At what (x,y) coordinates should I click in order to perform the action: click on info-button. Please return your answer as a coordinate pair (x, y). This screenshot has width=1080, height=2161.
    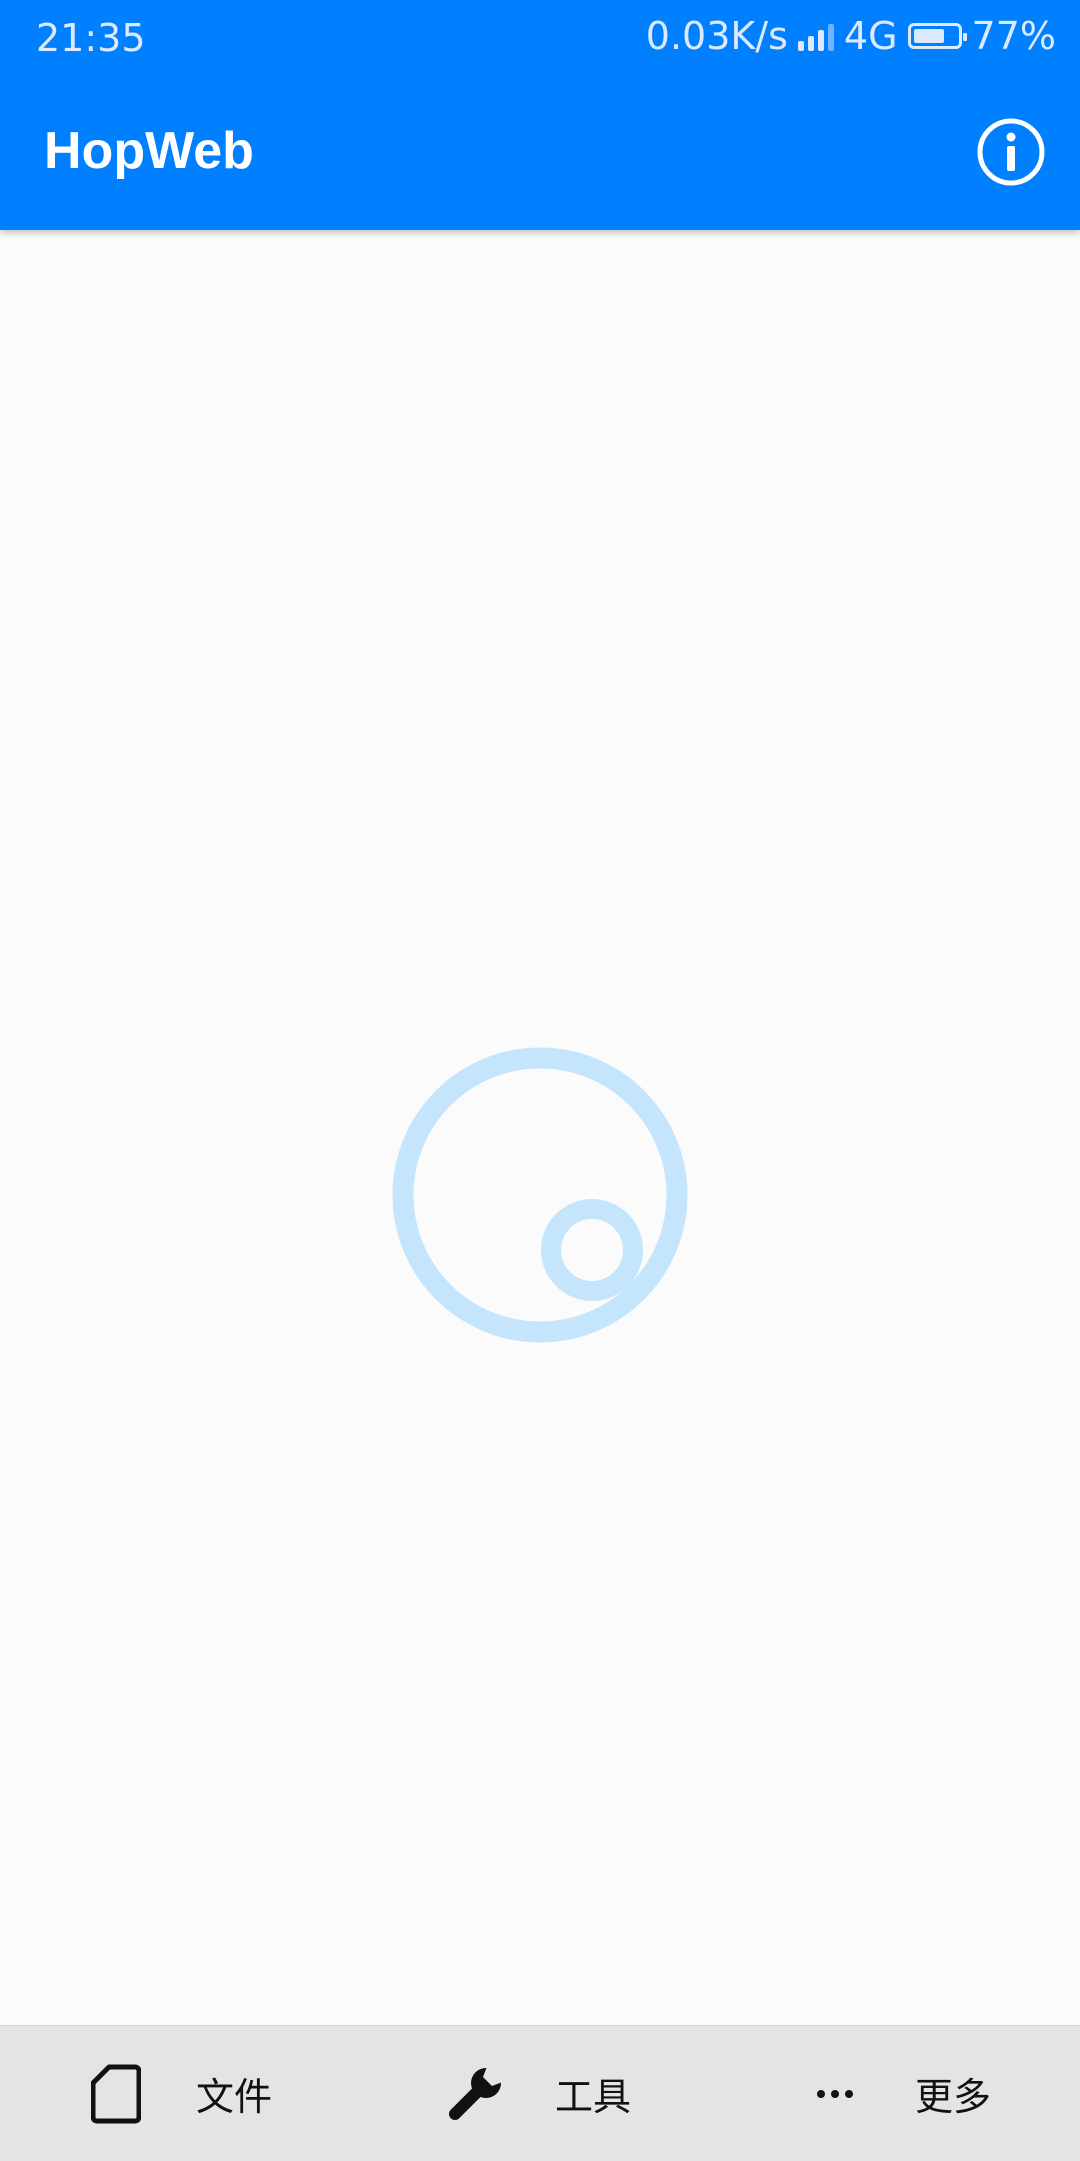
    Looking at the image, I should click on (1011, 152).